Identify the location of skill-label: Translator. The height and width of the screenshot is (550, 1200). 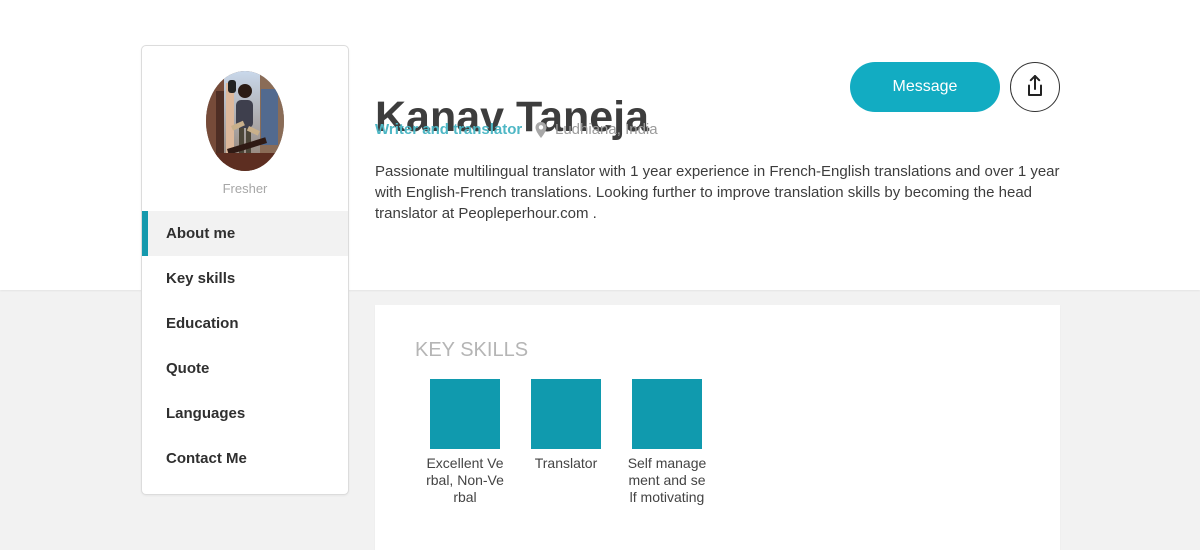
(566, 463).